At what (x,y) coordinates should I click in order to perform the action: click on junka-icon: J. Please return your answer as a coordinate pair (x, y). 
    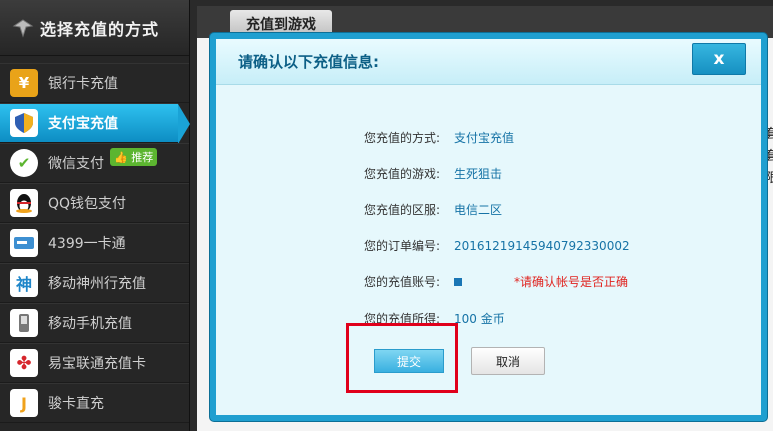
    Looking at the image, I should click on (24, 403).